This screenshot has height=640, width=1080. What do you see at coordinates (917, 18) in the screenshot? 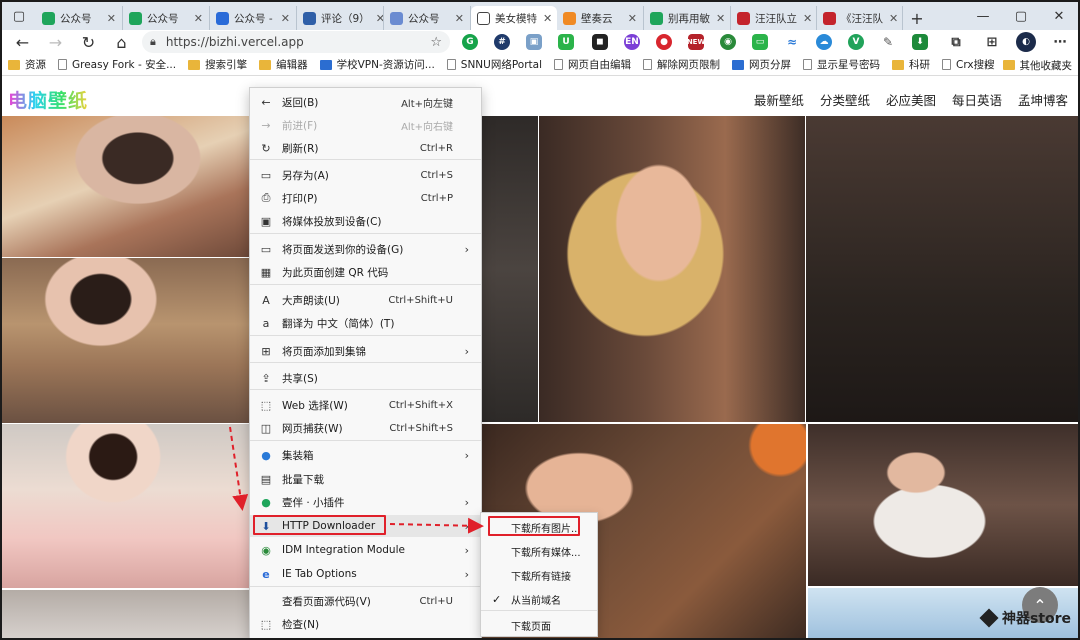
I see `new-tab-button: +` at bounding box center [917, 18].